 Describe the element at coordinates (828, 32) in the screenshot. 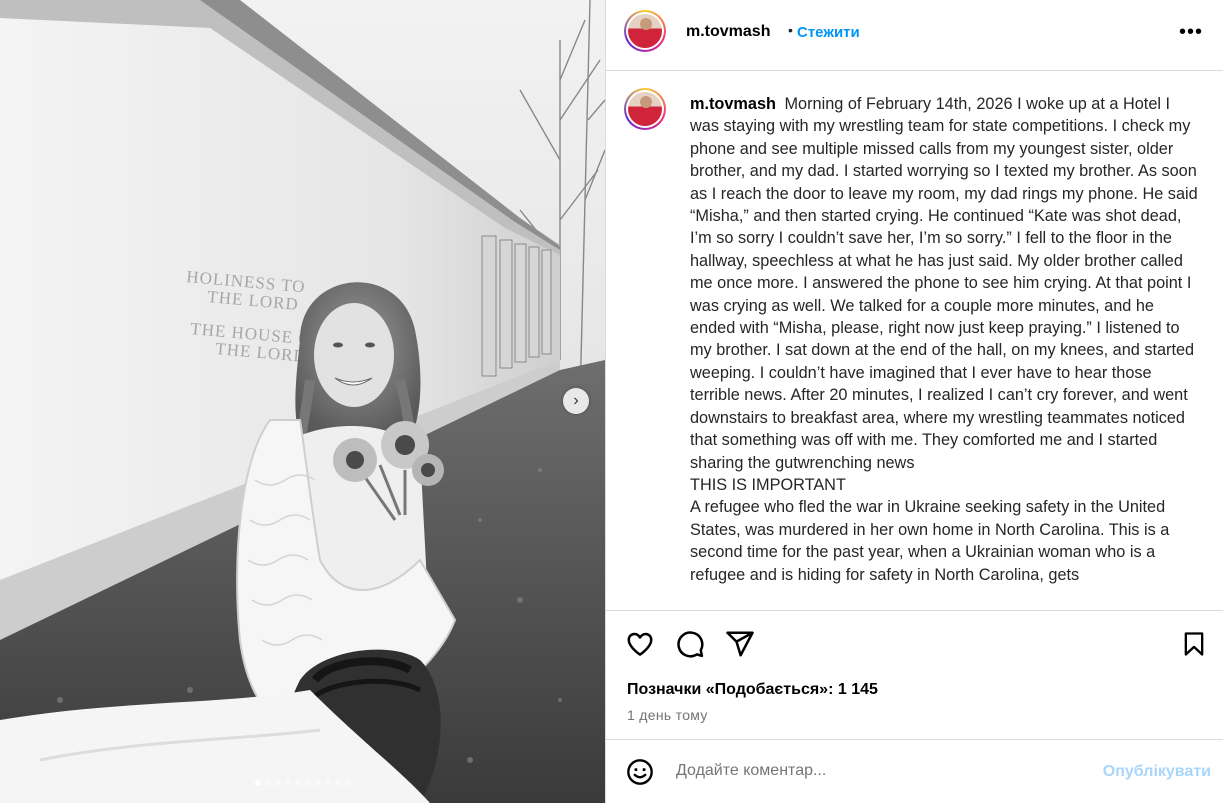

I see `follow-button: Стежити` at that location.